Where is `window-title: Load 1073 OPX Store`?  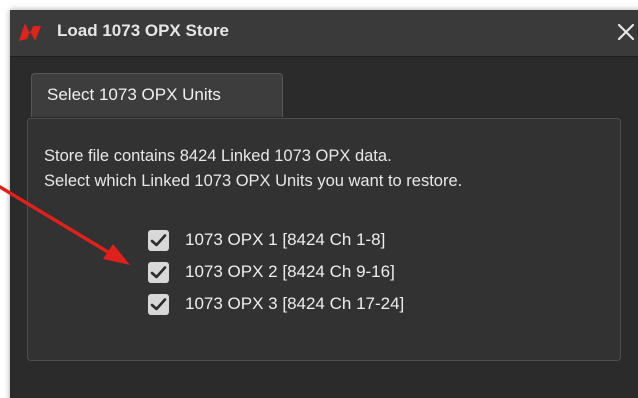 window-title: Load 1073 OPX Store is located at coordinates (143, 30).